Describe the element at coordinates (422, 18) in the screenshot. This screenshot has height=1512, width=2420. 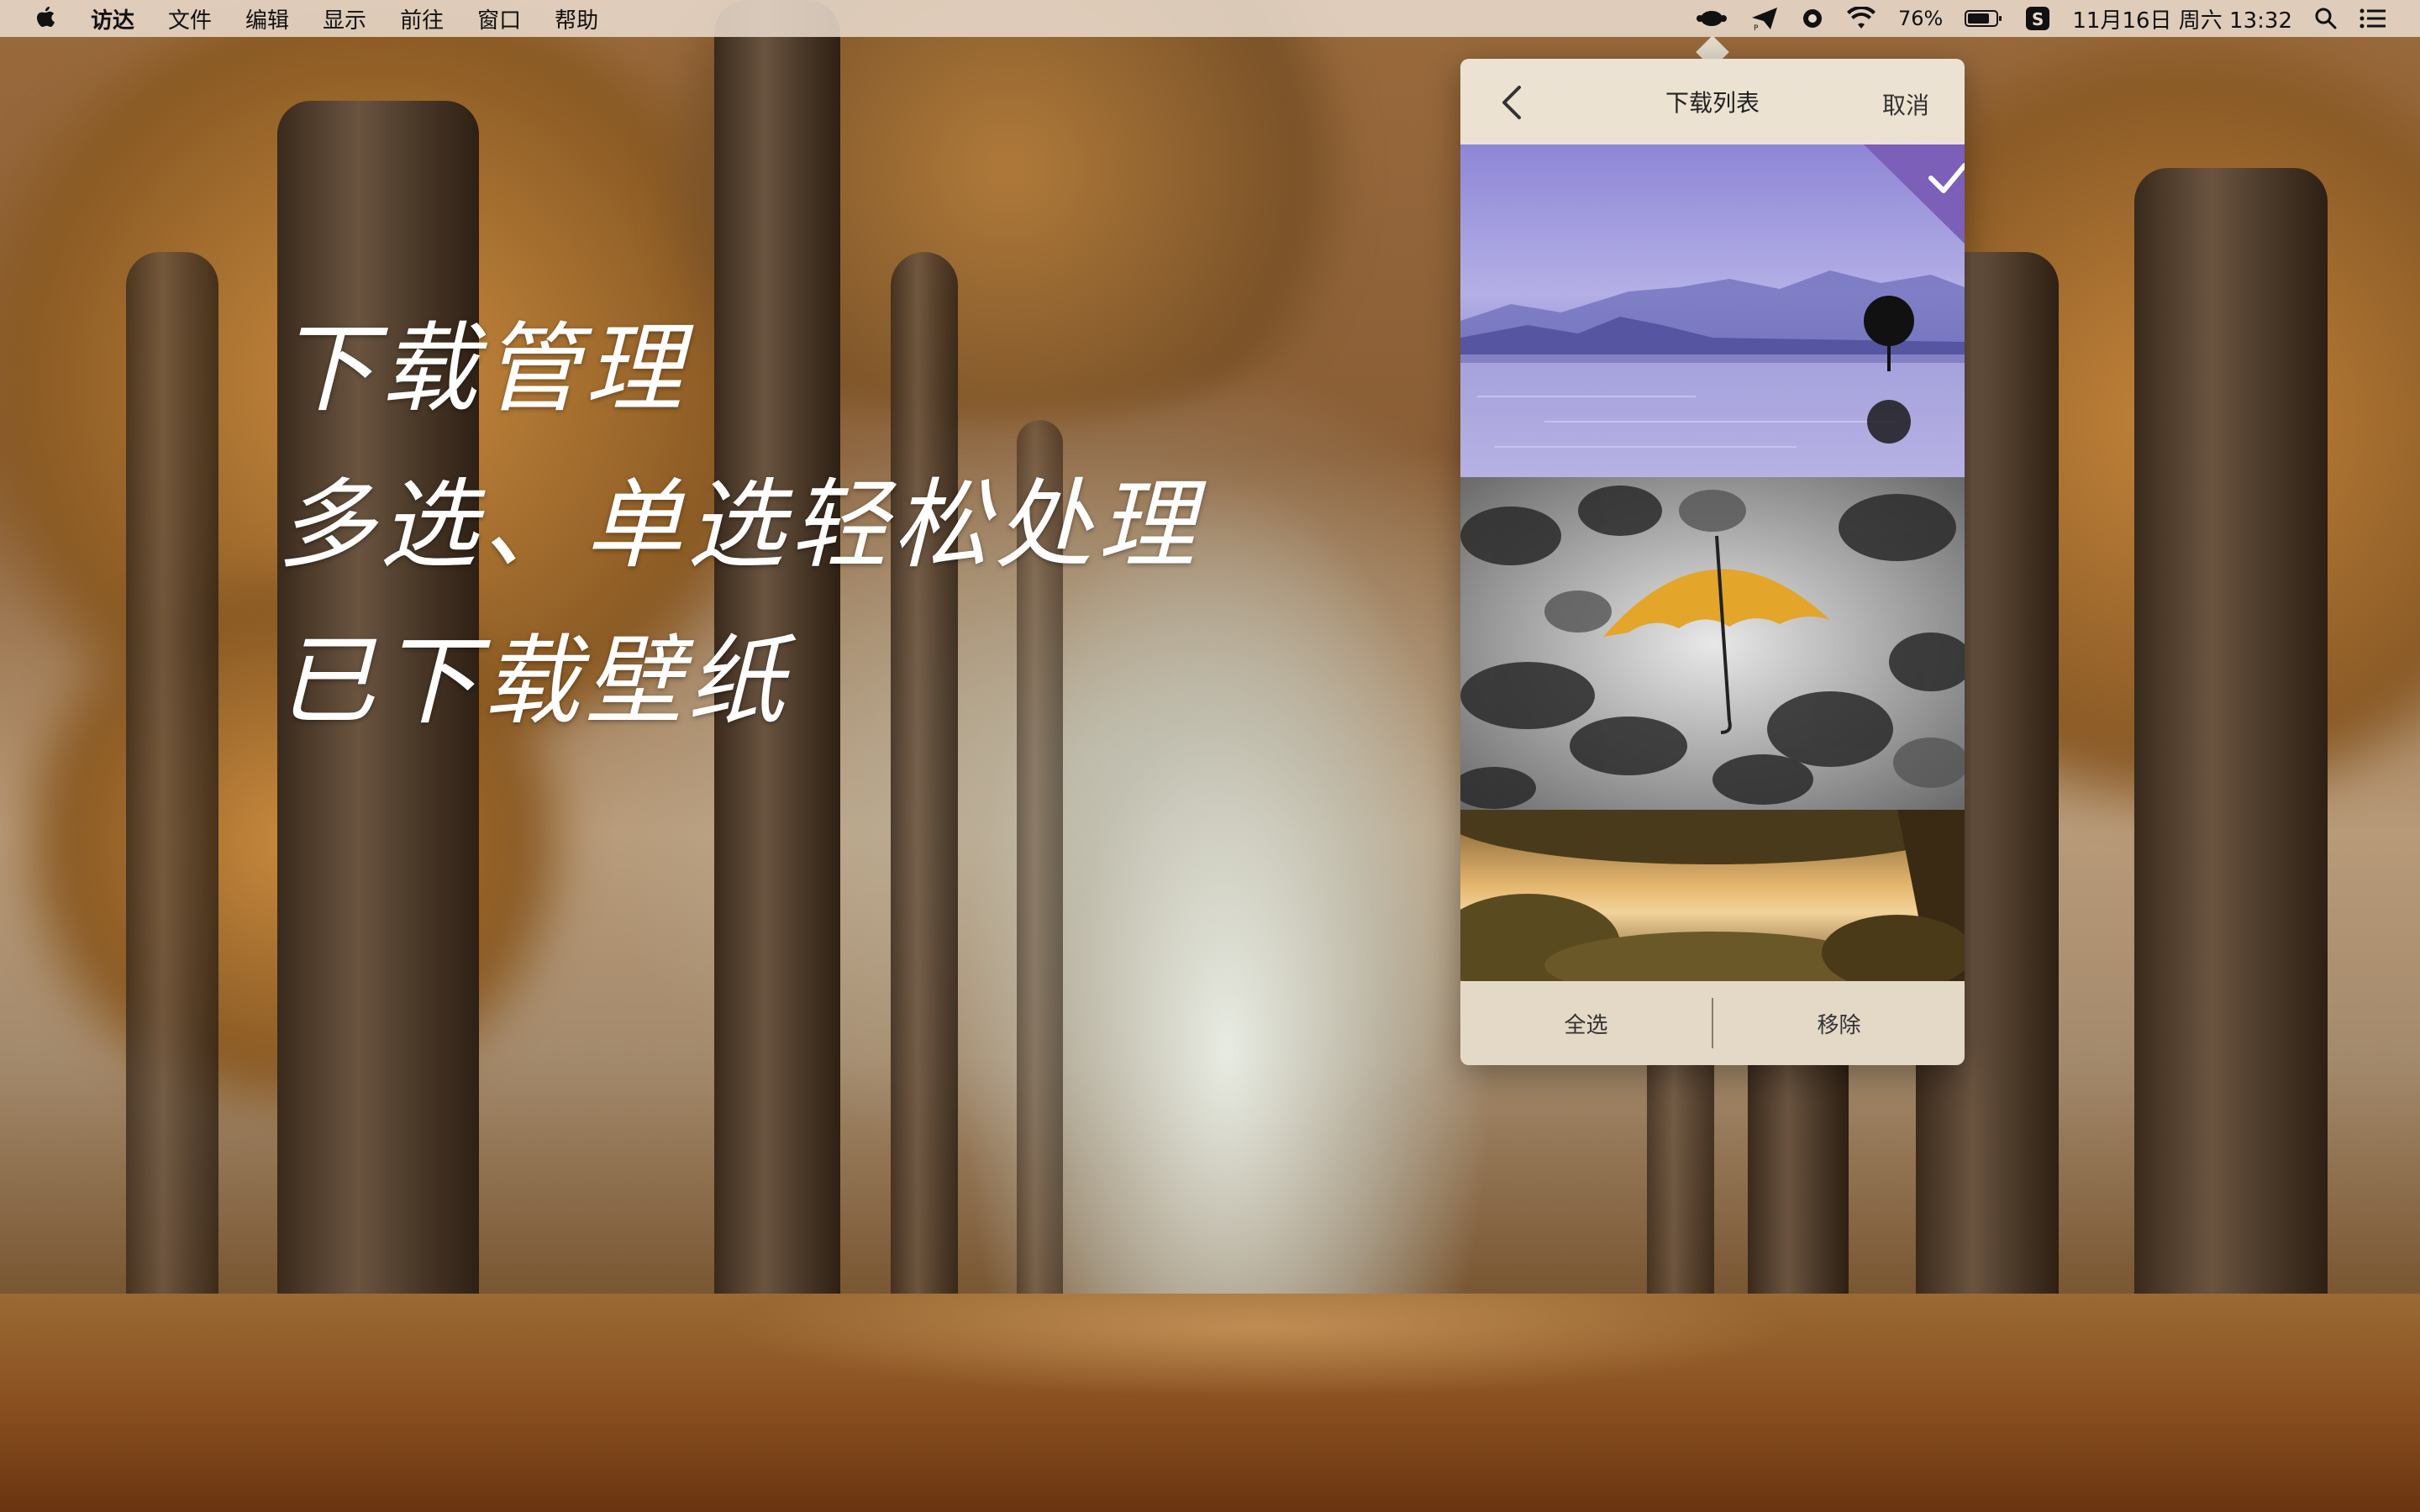
I see `menu-go: 前往` at that location.